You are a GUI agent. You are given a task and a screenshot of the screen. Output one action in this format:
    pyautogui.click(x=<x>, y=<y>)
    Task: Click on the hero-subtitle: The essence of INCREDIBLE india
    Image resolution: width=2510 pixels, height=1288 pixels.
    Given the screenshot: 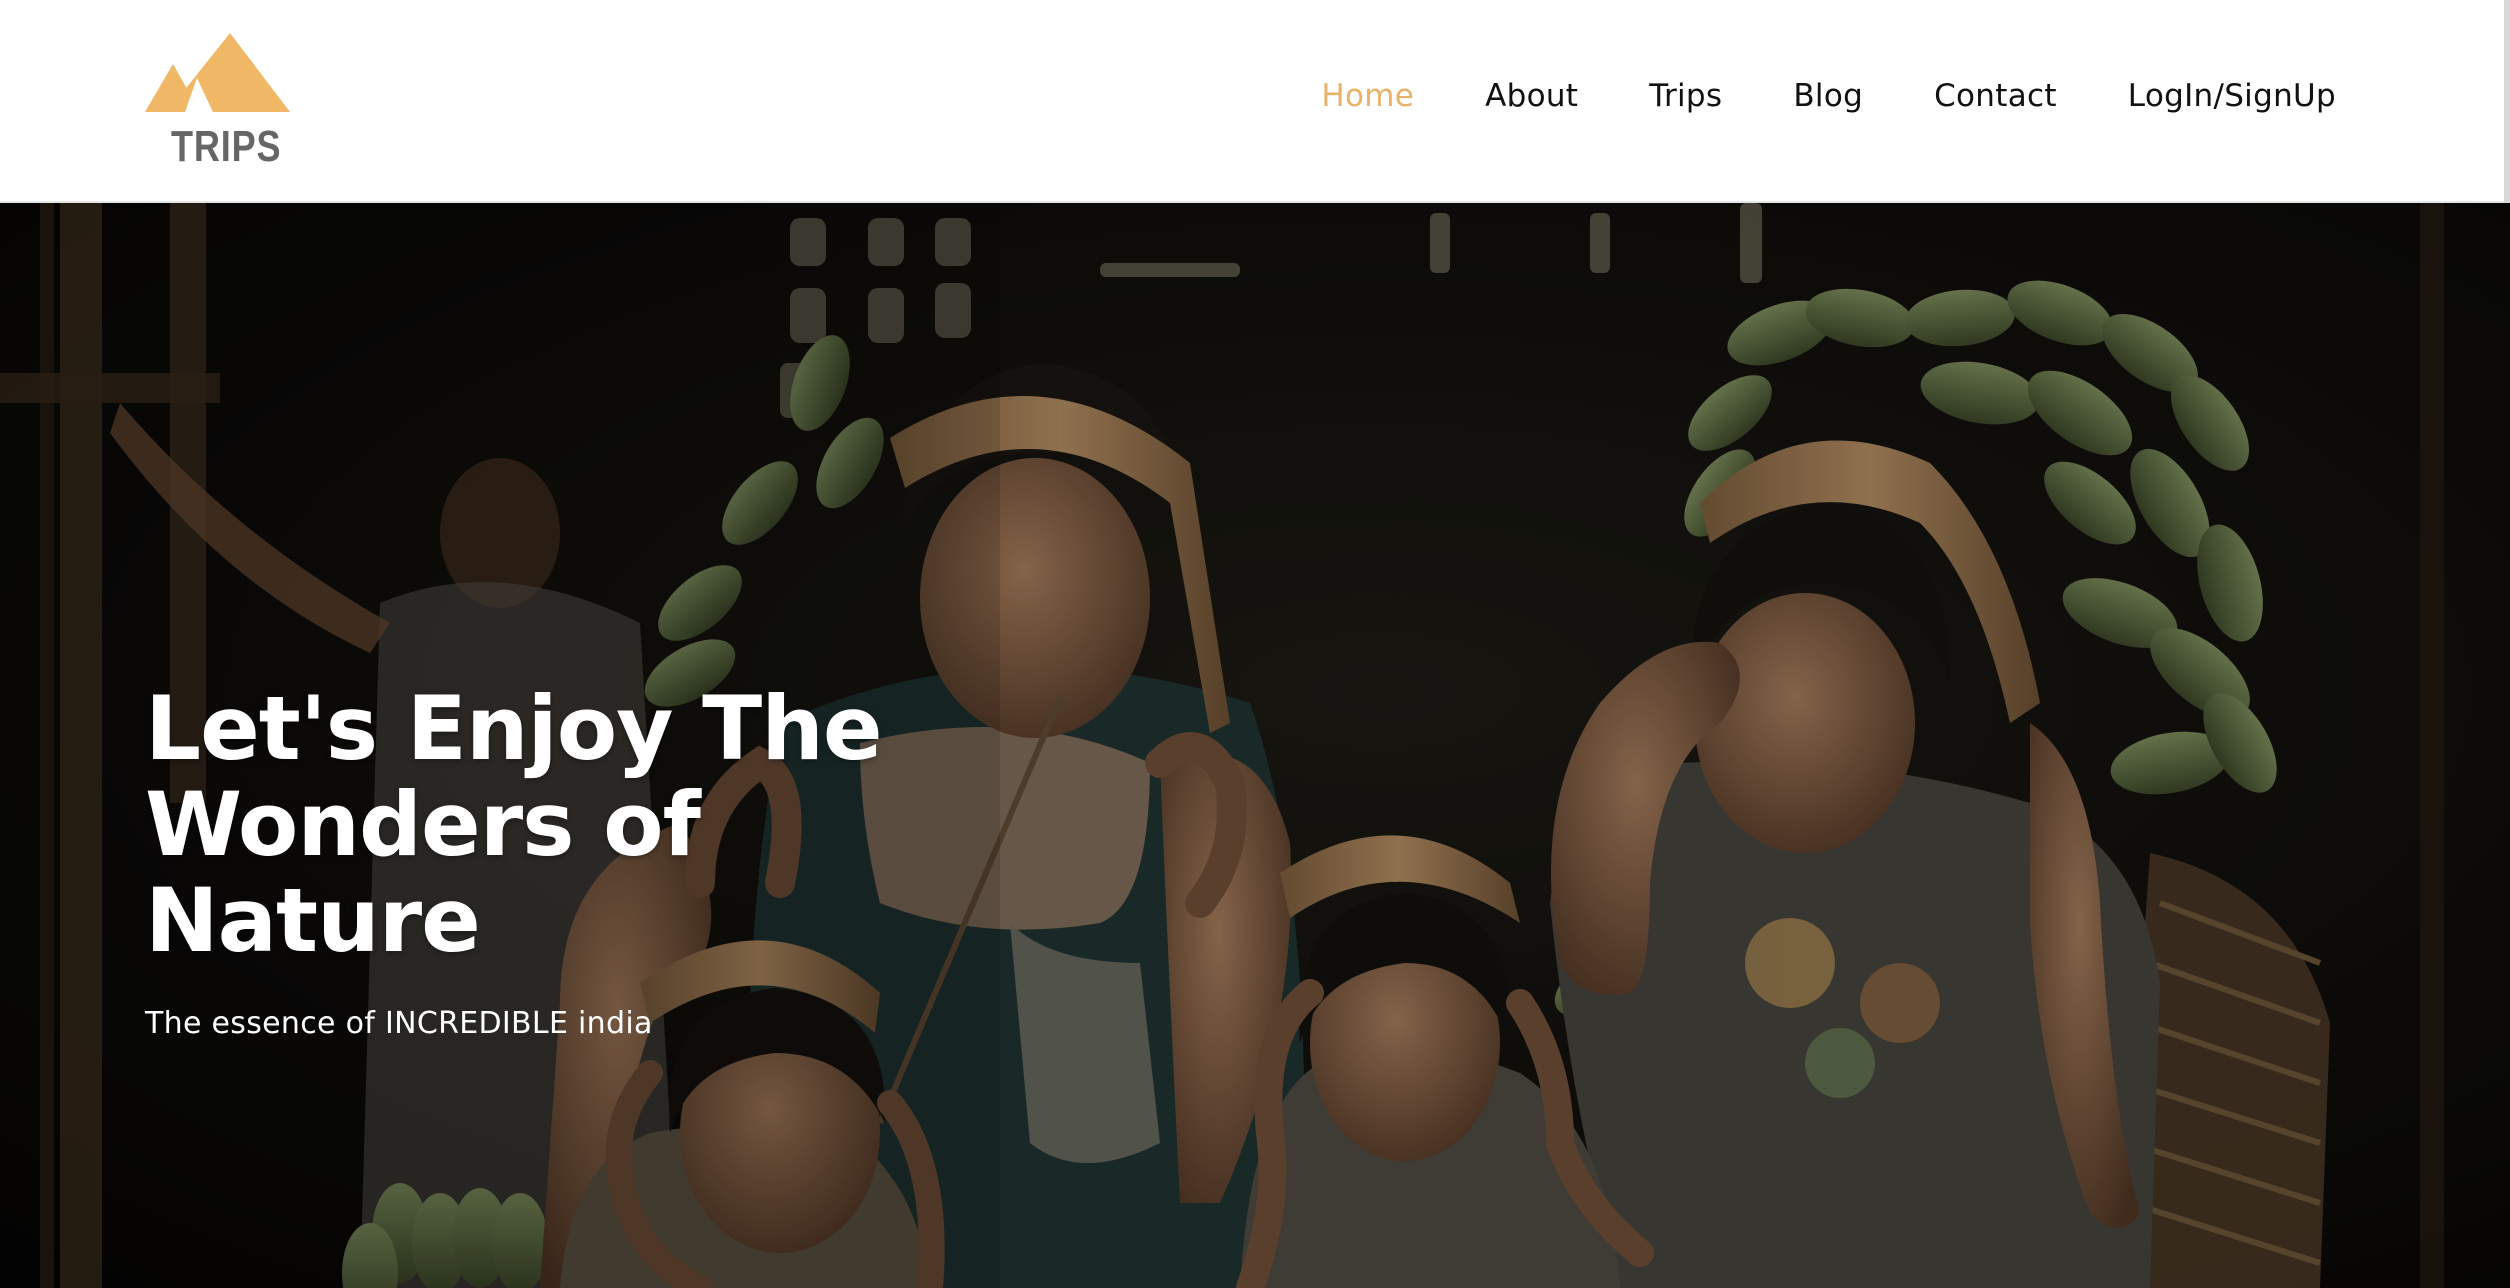 What is the action you would take?
    pyautogui.click(x=399, y=1023)
    